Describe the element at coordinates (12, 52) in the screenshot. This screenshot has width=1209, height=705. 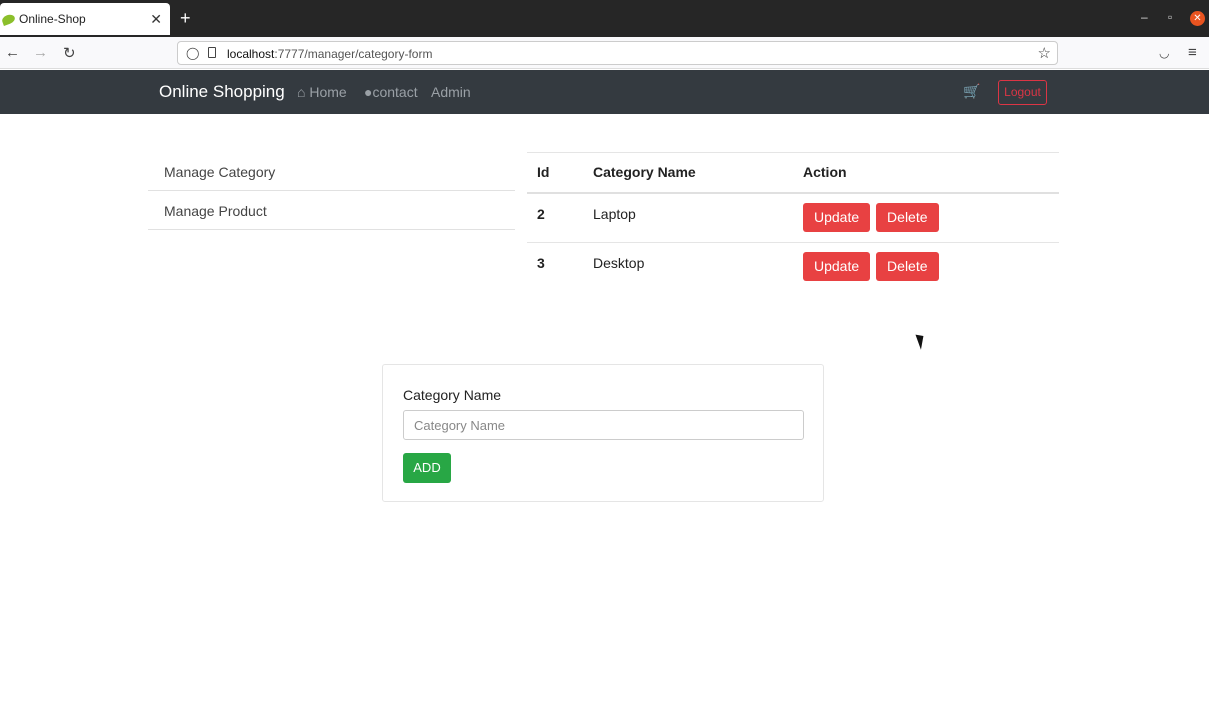
I see `back-icon: ←` at that location.